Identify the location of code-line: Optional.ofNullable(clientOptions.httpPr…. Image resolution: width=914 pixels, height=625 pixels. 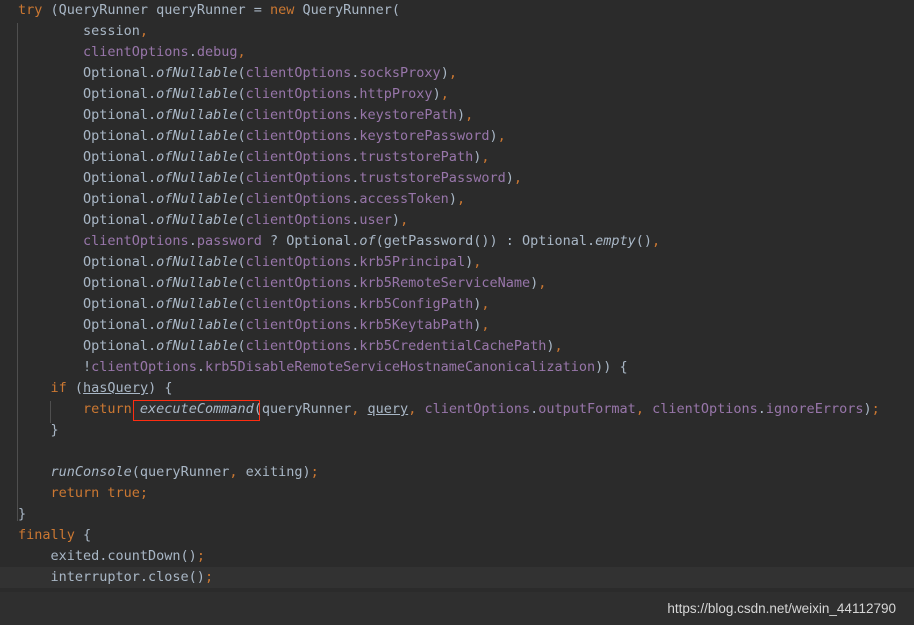
(457, 94).